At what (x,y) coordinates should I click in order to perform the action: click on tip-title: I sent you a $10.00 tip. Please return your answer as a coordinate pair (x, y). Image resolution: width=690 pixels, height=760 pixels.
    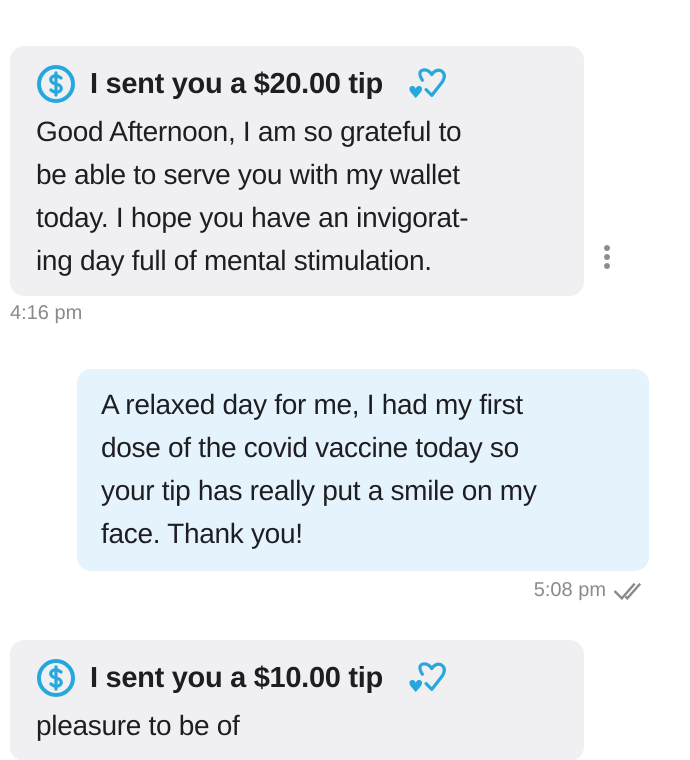
    Looking at the image, I should click on (236, 678).